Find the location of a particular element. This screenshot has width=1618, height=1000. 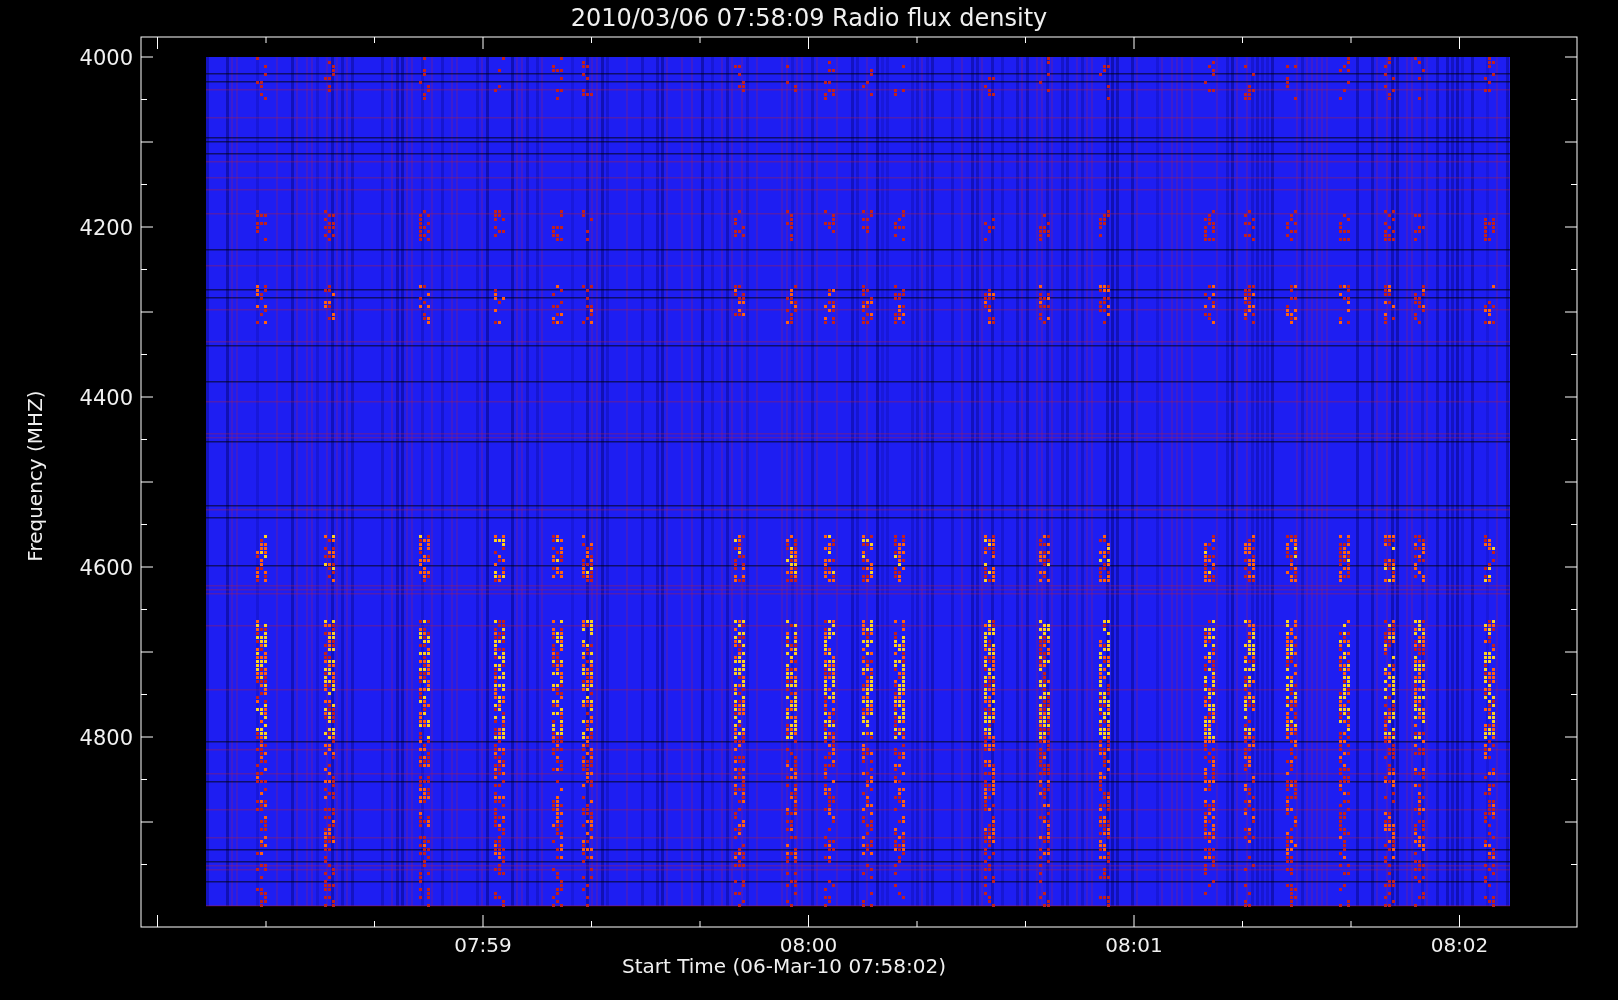

y-tick-label: 4000 is located at coordinates (106, 58).